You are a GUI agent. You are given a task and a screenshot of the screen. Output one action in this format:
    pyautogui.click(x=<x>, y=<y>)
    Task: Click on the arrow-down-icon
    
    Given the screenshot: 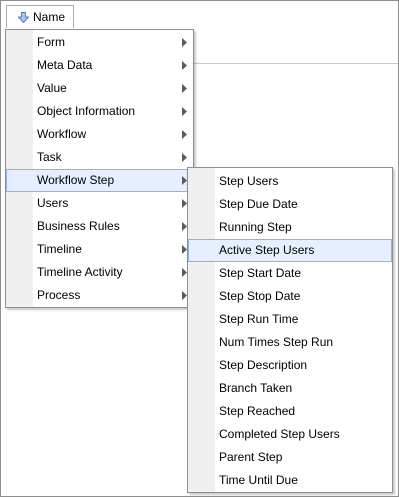 What is the action you would take?
    pyautogui.click(x=23, y=17)
    